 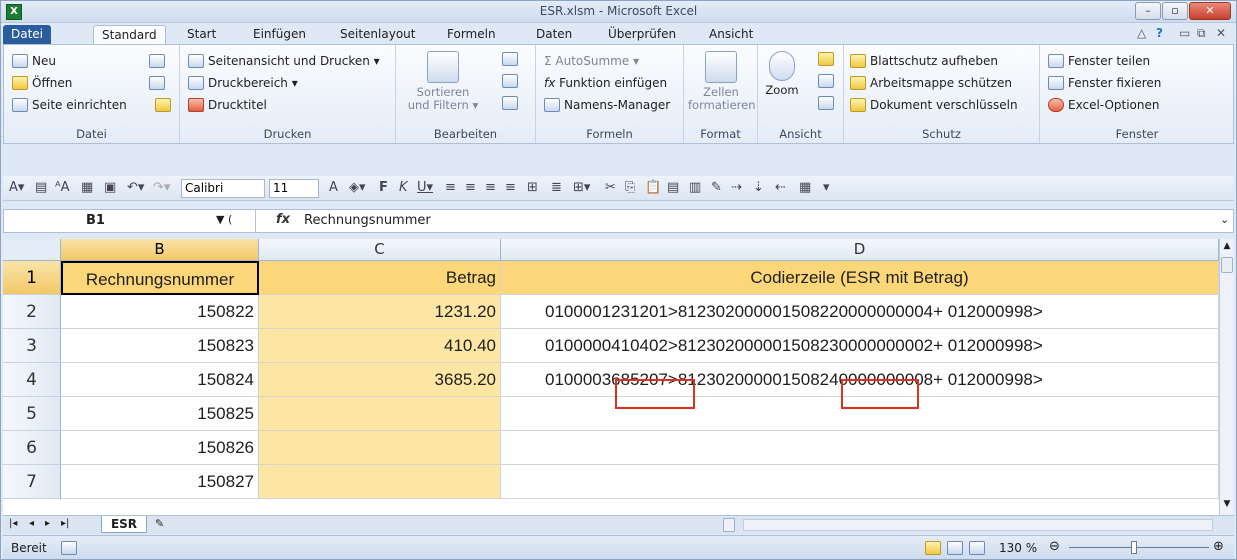 What do you see at coordinates (860, 448) in the screenshot?
I see `cell-d6` at bounding box center [860, 448].